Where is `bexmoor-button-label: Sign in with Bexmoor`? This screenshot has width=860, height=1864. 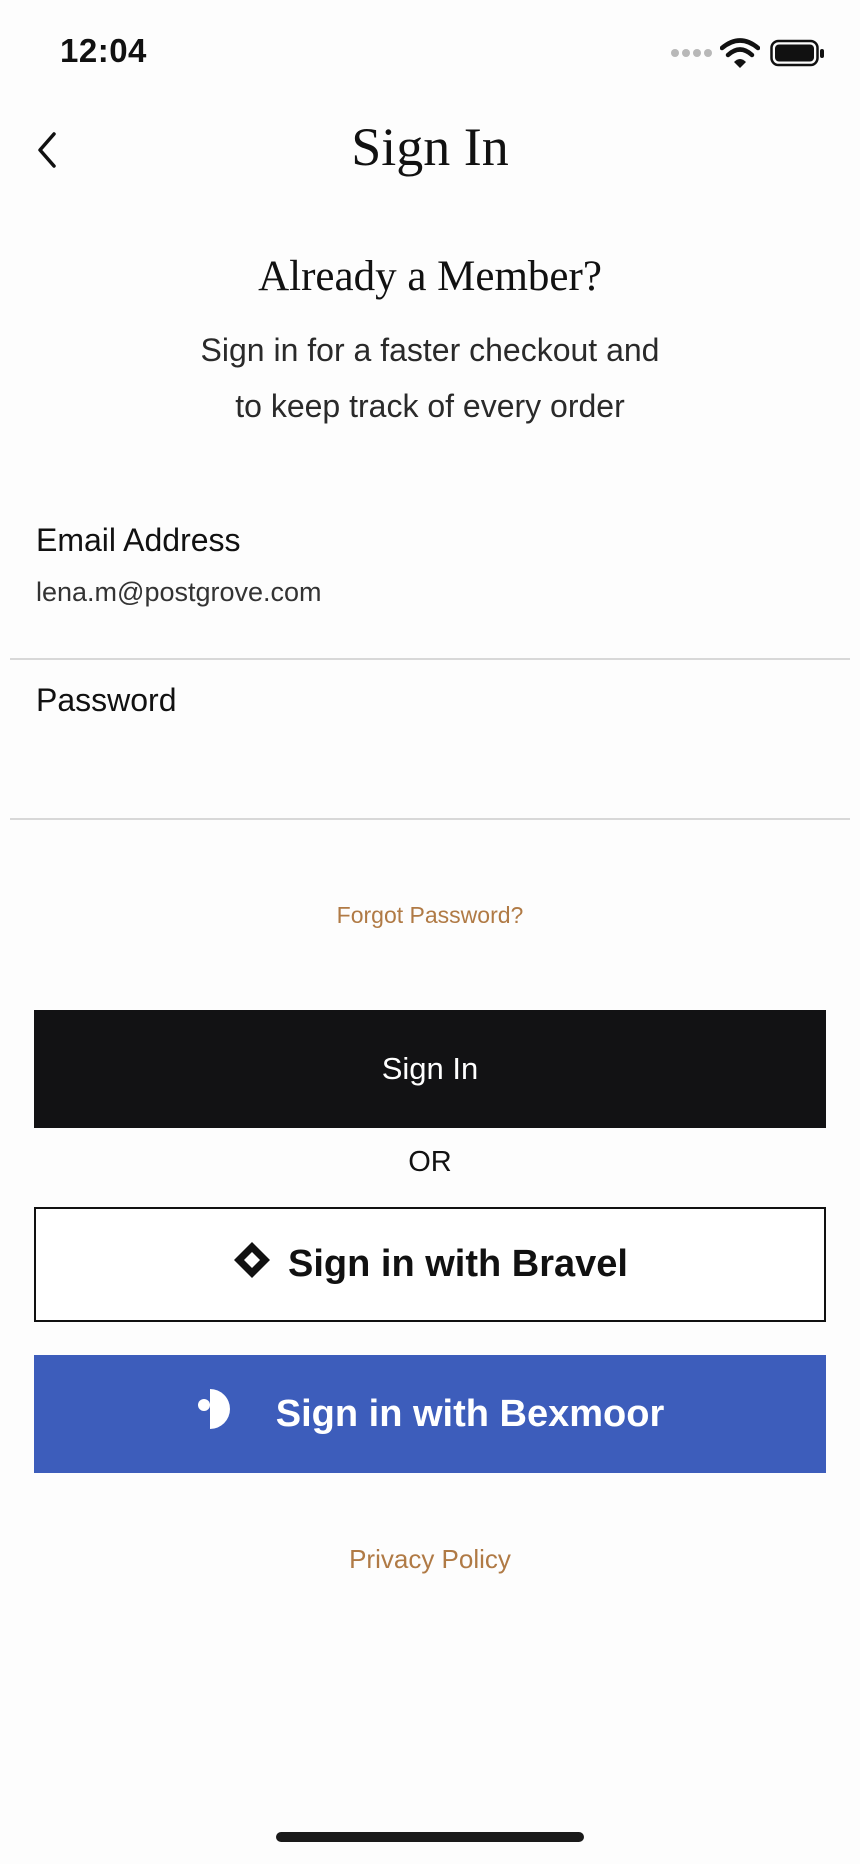
bexmoor-button-label: Sign in with Bexmoor is located at coordinates (470, 1413).